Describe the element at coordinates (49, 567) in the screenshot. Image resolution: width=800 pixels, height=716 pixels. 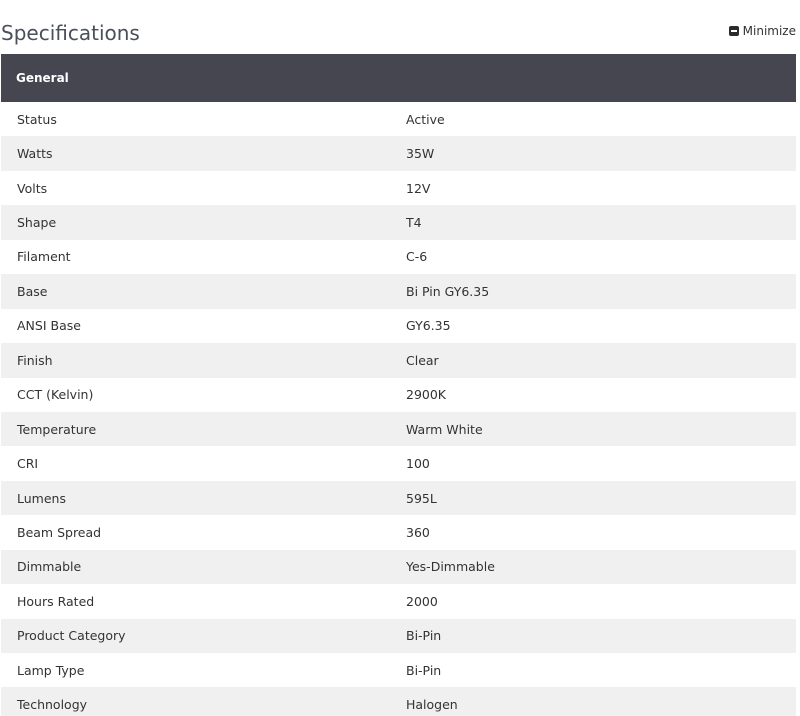
I see `spec-label: Dimmable` at that location.